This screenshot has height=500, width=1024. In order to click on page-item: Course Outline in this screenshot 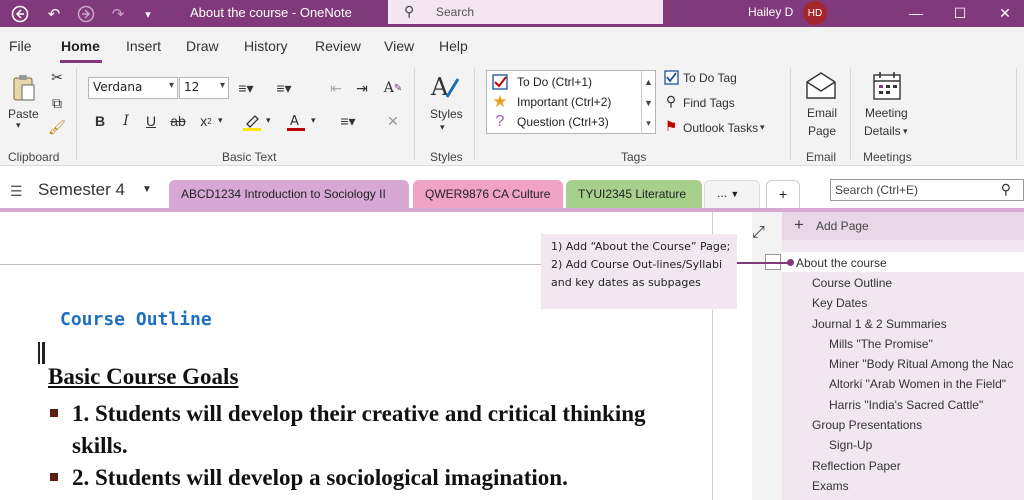, I will do `click(852, 283)`.